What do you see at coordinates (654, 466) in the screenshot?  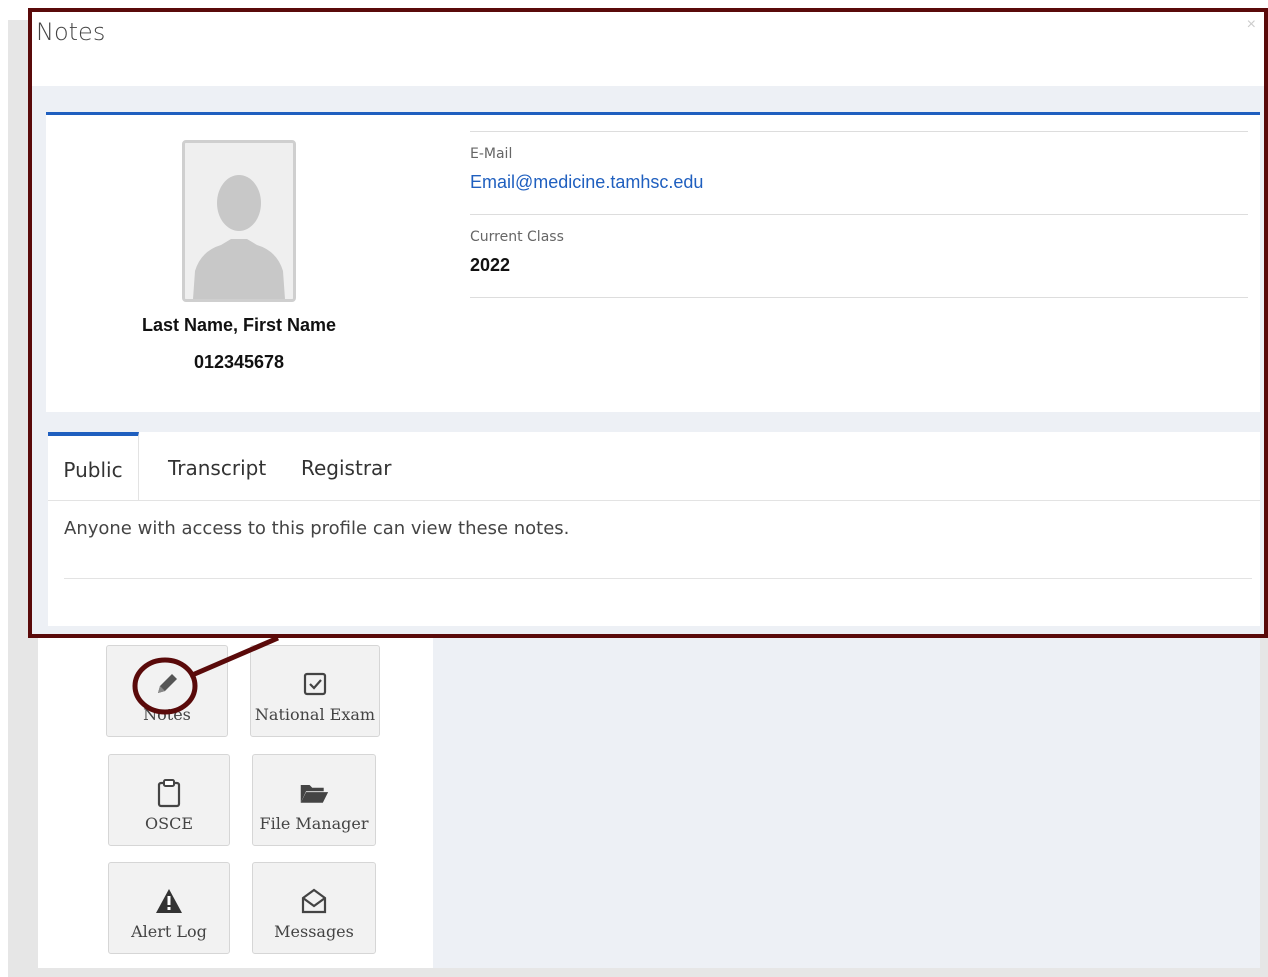 I see `notes-tabs: Public Transcript Registrar` at bounding box center [654, 466].